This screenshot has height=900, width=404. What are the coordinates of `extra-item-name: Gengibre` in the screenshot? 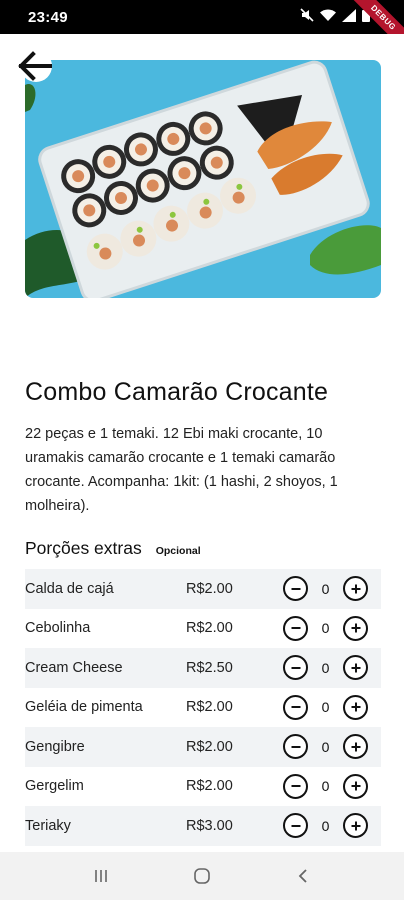 It's located at (55, 746).